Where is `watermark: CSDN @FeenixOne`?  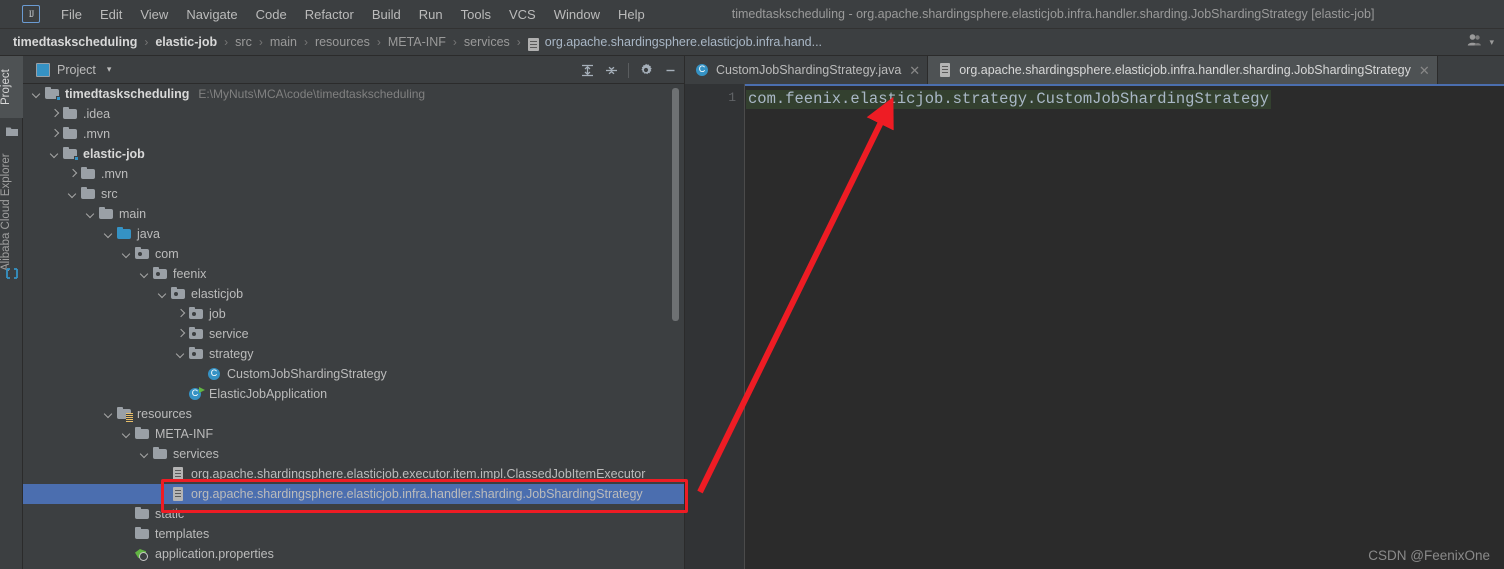
watermark: CSDN @FeenixOne is located at coordinates (1429, 555).